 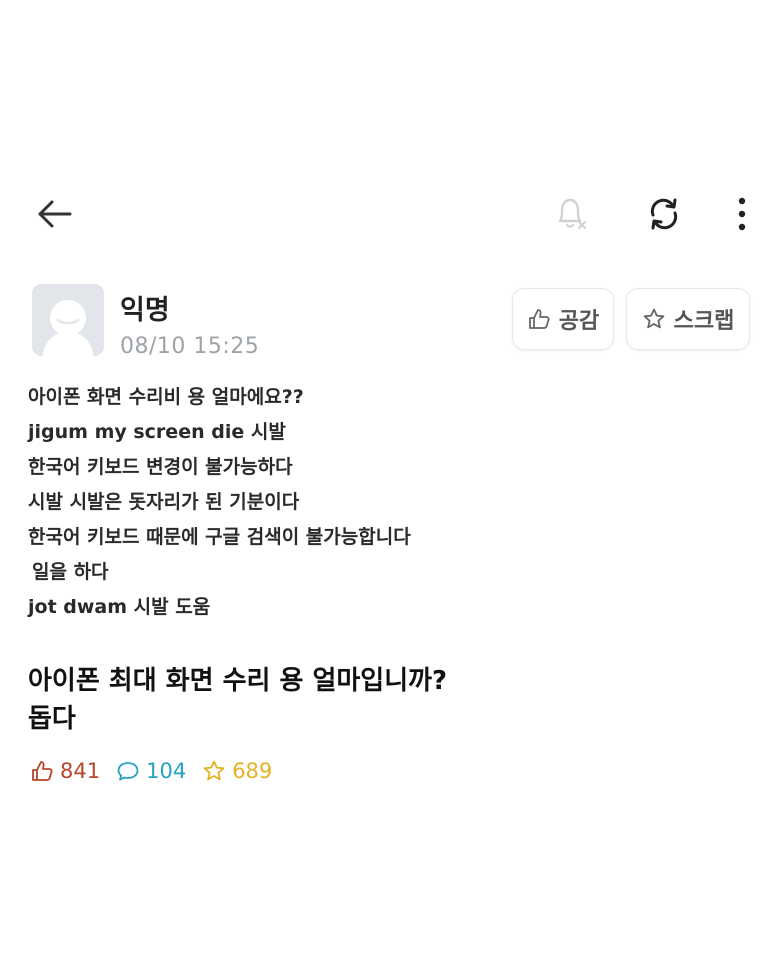 I want to click on refresh-button, so click(x=664, y=214).